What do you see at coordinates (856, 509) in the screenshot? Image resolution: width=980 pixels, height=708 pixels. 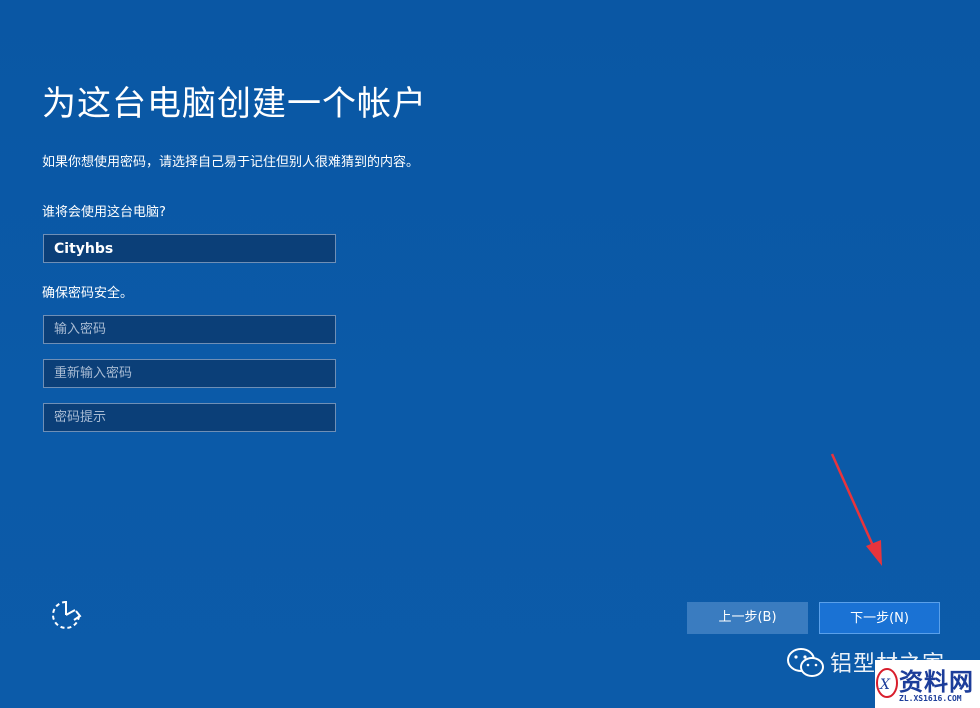 I see `red-arrow-icon` at bounding box center [856, 509].